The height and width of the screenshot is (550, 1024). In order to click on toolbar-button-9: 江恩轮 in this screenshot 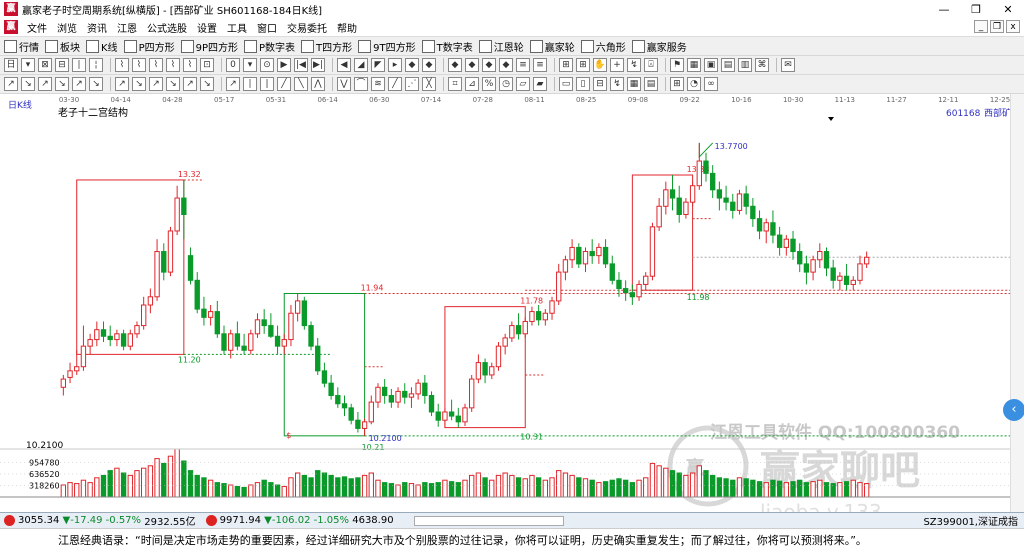, I will do `click(501, 46)`.